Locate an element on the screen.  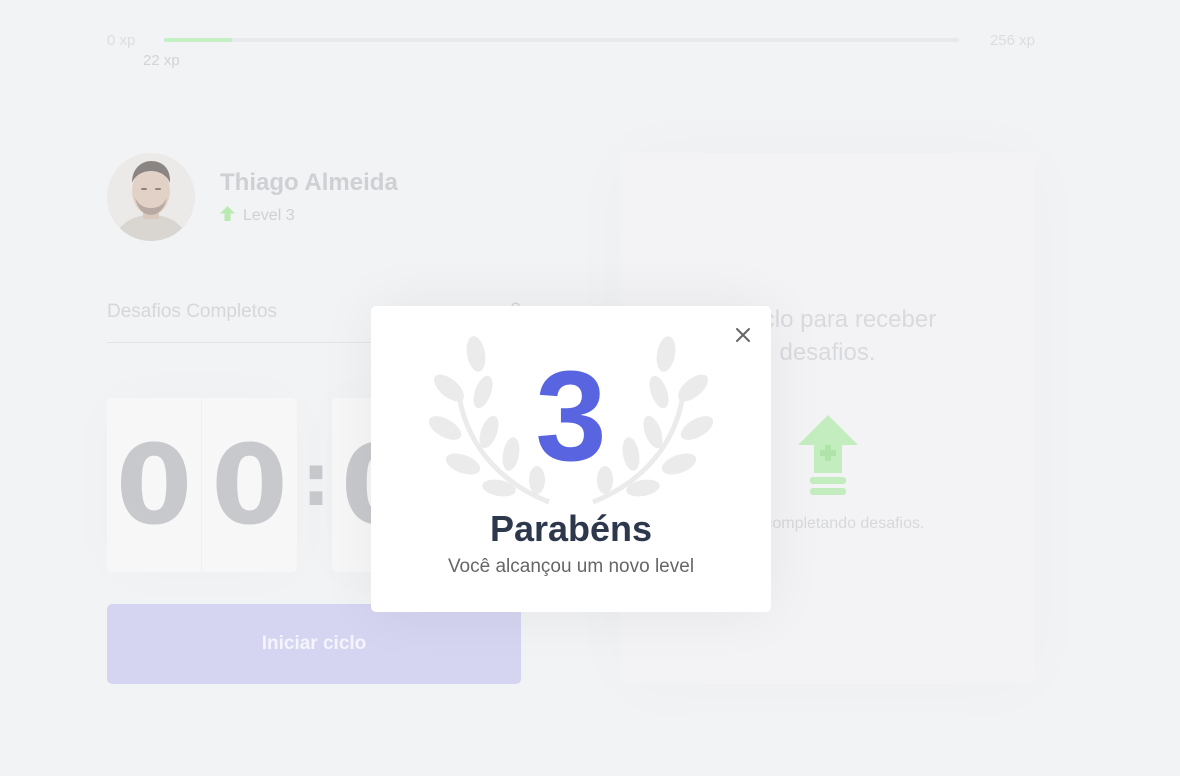
minute-digit-left: 0 is located at coordinates (154, 485).